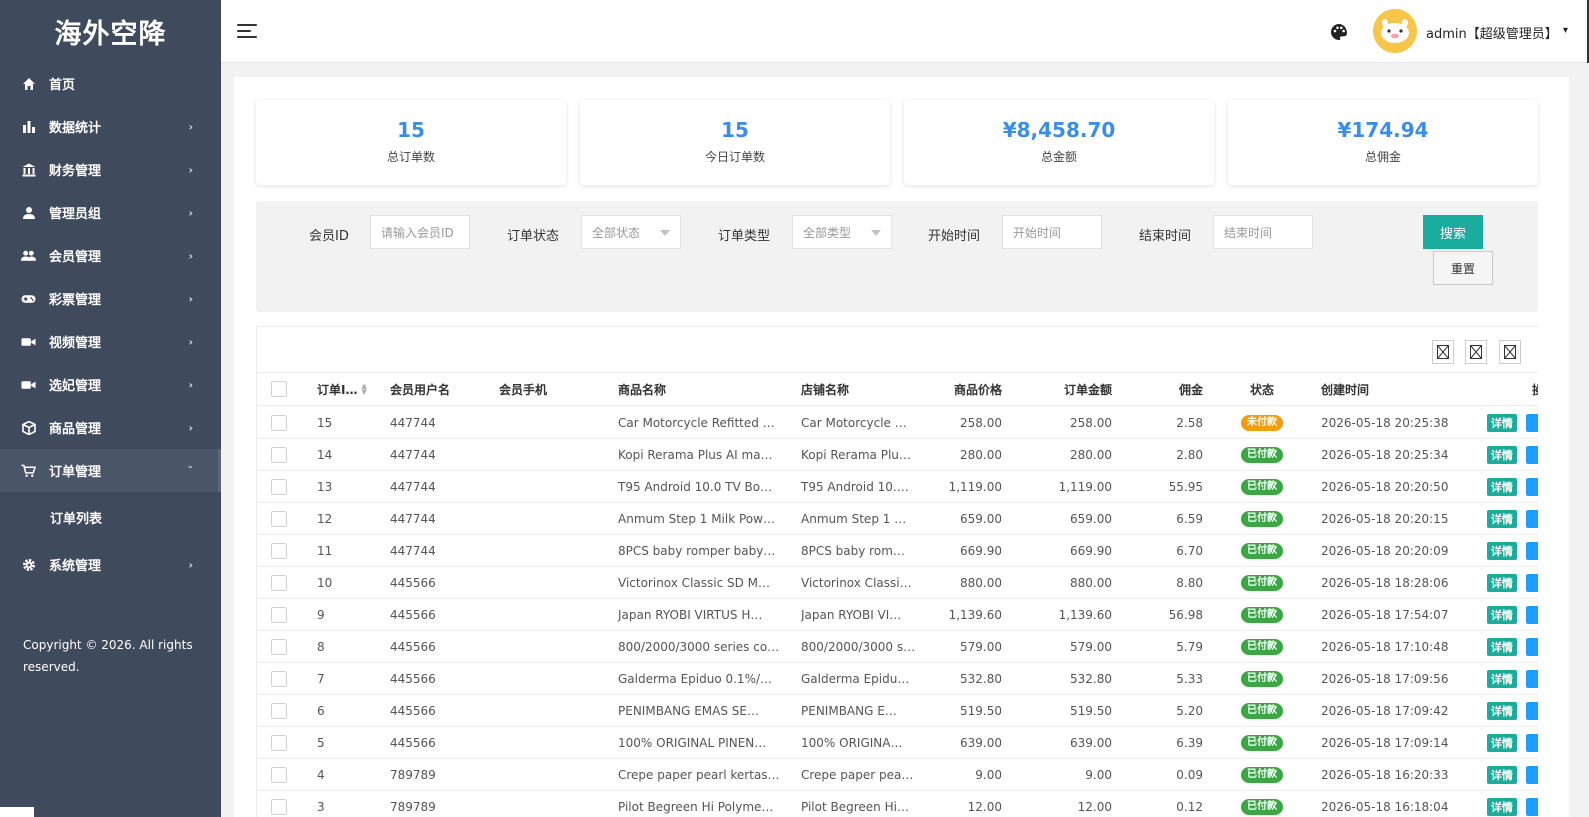  Describe the element at coordinates (75, 214) in the screenshot. I see `sidebar-item-label: 管理员组` at that location.